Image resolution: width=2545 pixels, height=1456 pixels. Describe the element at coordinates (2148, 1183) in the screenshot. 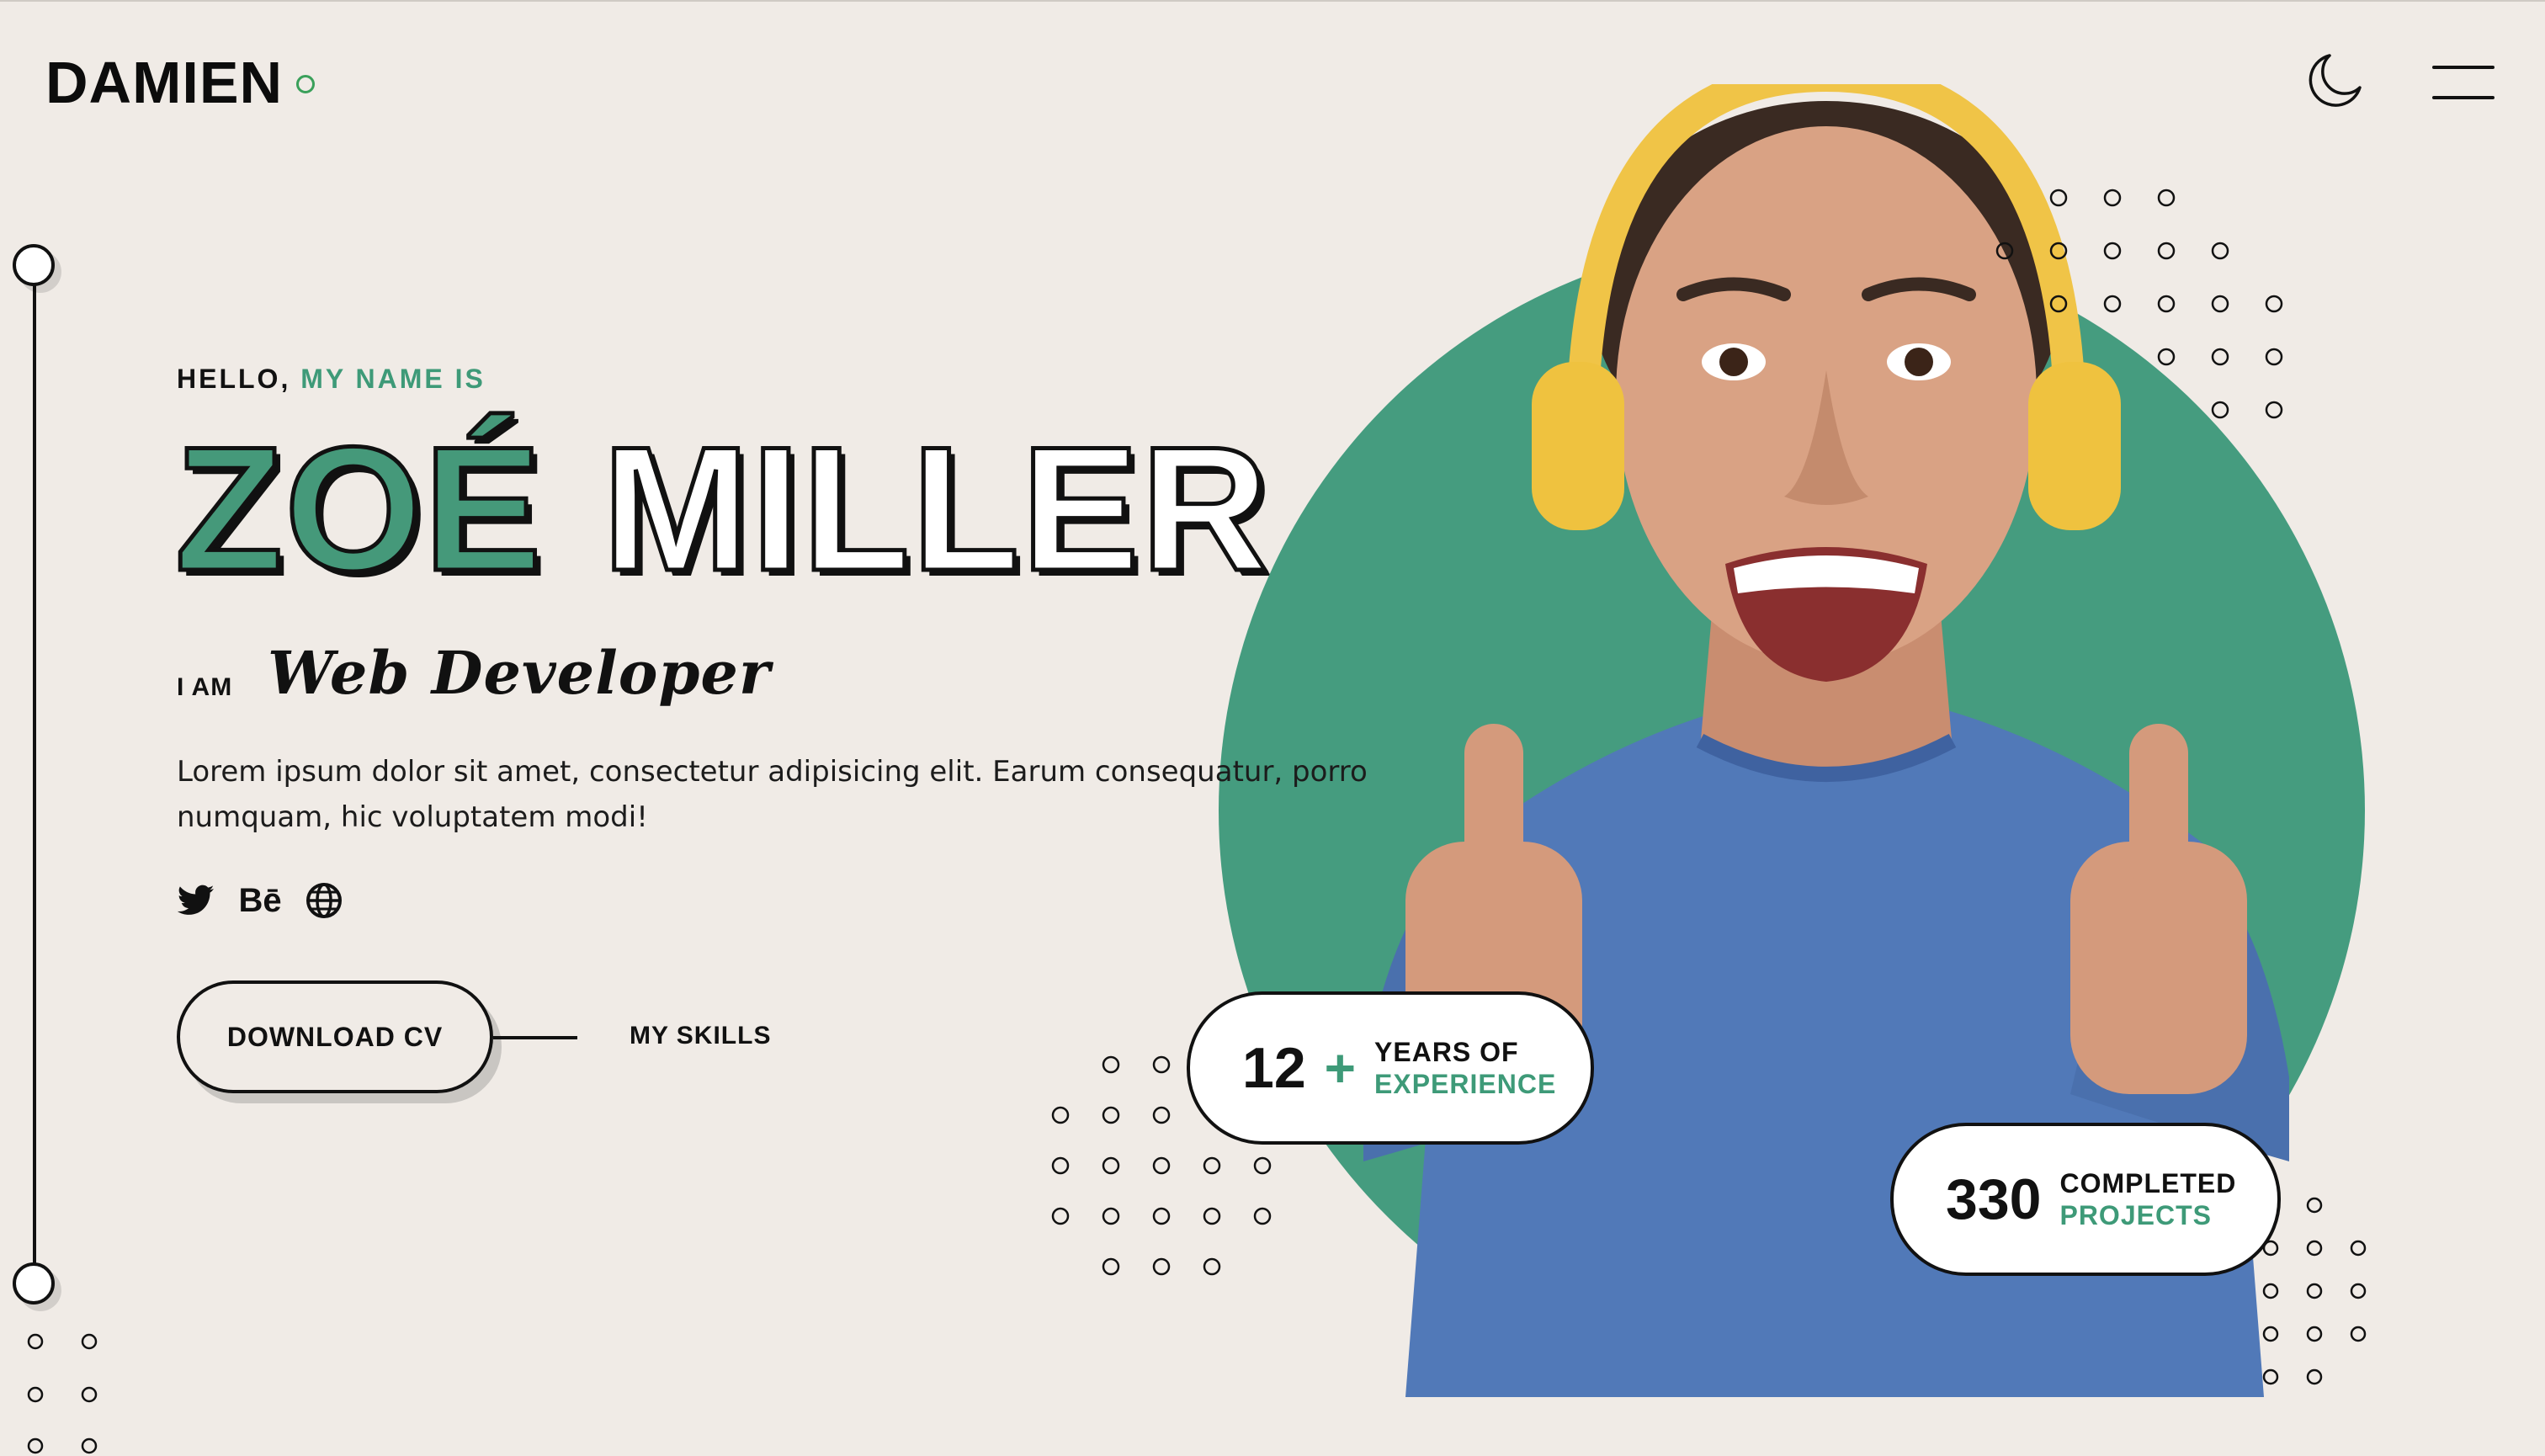

I see `projects-label-line1: COMPLETED` at that location.